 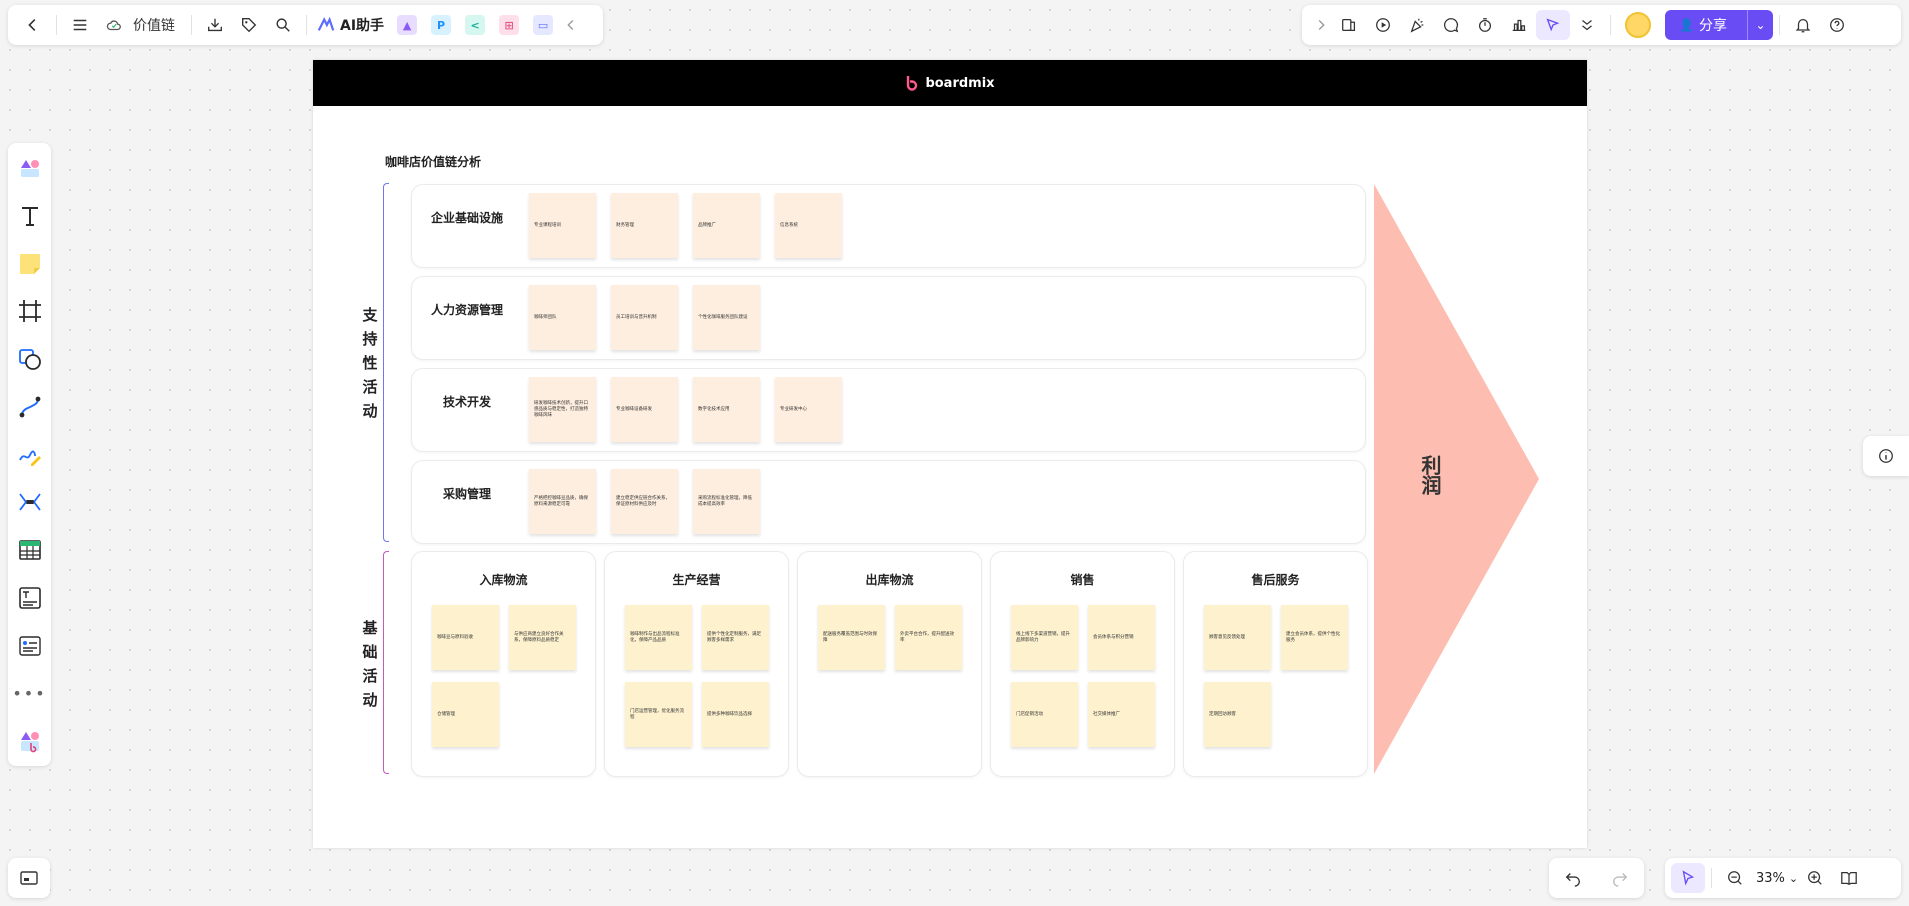 What do you see at coordinates (350, 25) in the screenshot?
I see `ai-assistant-button: AI助手` at bounding box center [350, 25].